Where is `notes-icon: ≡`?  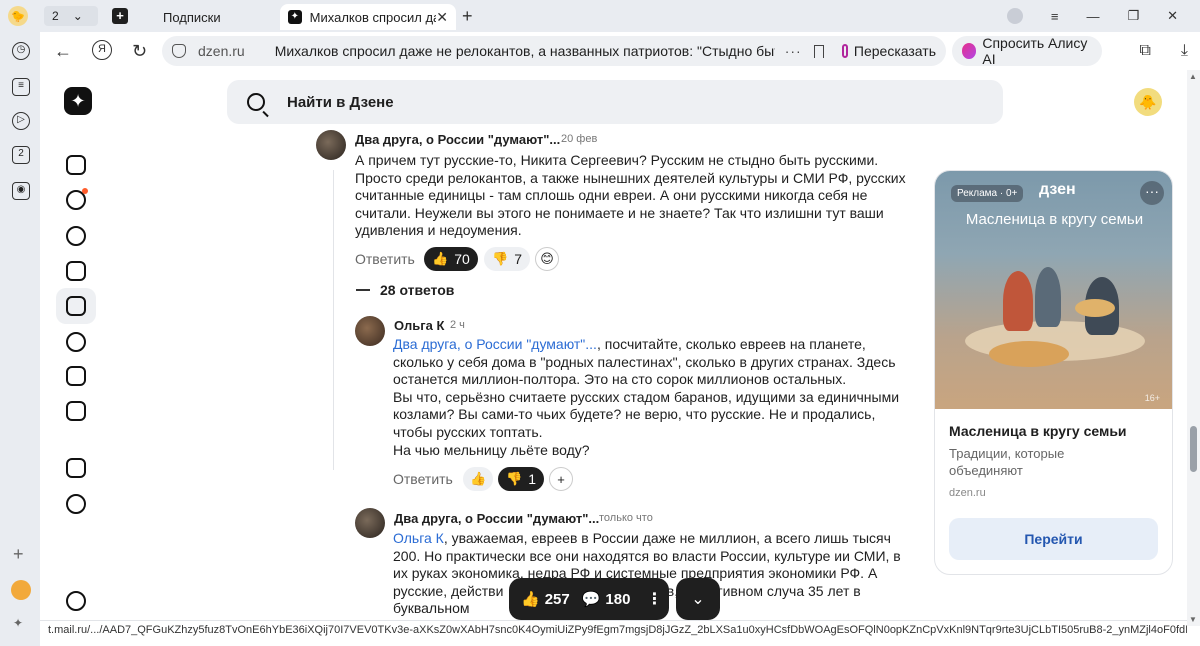 notes-icon: ≡ is located at coordinates (21, 87).